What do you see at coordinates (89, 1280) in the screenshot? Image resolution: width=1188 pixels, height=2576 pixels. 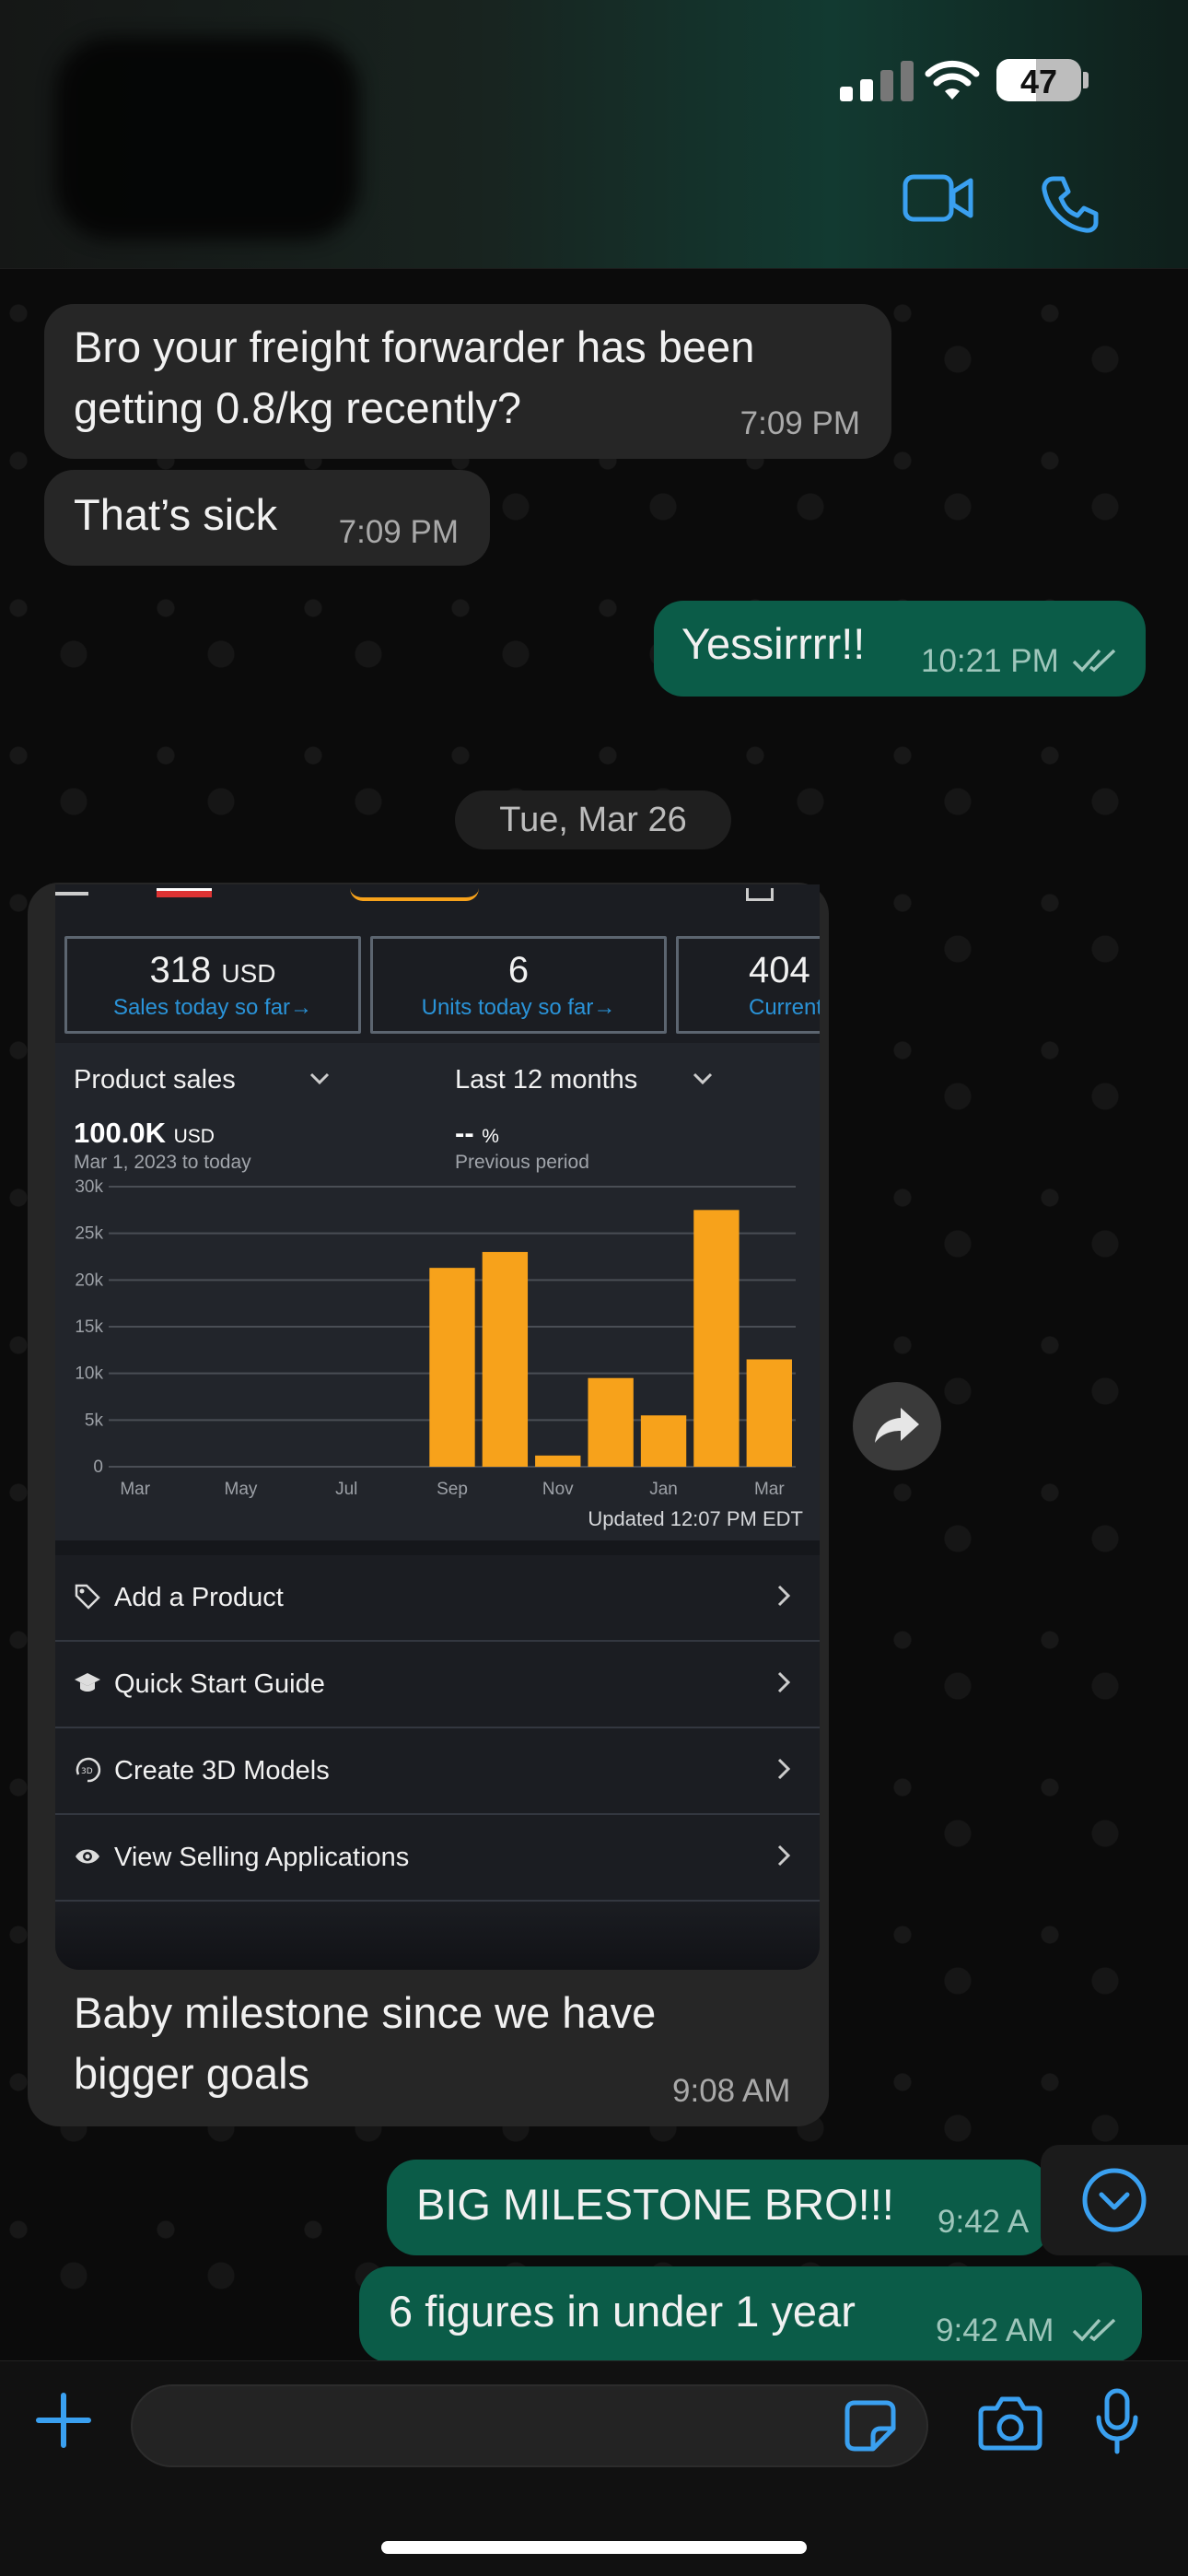 I see `y-tick-label: 20k` at bounding box center [89, 1280].